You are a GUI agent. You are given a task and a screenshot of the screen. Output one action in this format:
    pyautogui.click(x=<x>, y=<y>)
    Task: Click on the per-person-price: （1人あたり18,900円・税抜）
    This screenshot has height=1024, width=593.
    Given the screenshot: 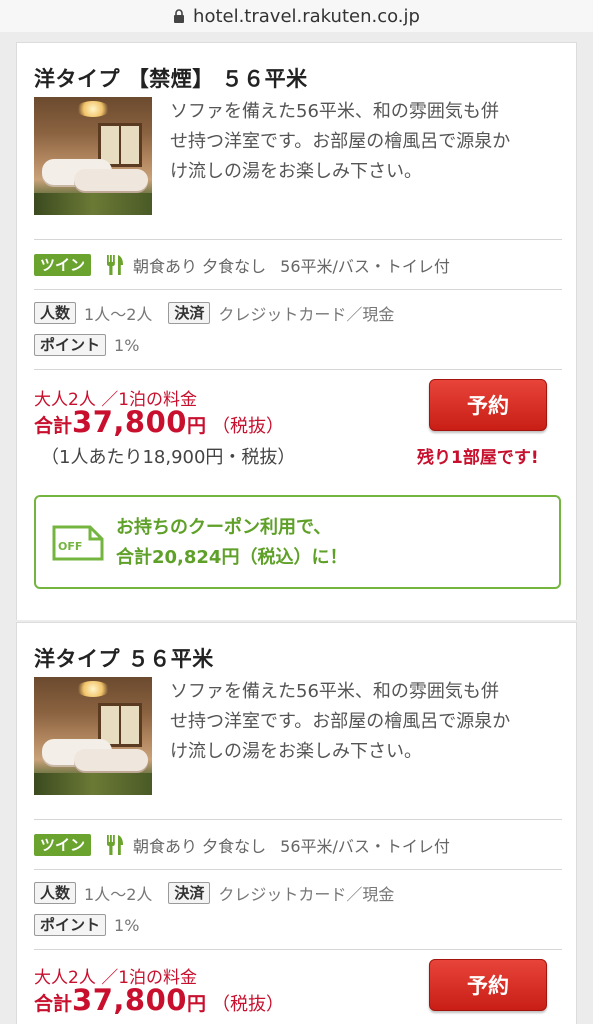 What is the action you would take?
    pyautogui.click(x=168, y=457)
    